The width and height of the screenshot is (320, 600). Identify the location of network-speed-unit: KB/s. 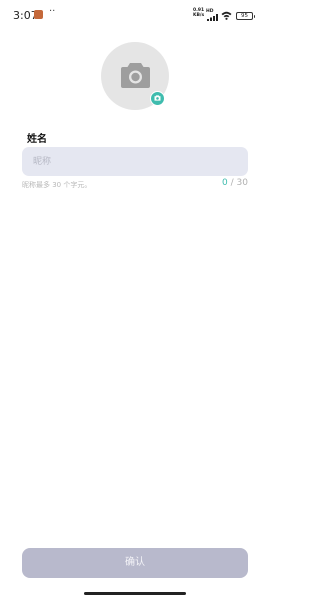
(199, 15).